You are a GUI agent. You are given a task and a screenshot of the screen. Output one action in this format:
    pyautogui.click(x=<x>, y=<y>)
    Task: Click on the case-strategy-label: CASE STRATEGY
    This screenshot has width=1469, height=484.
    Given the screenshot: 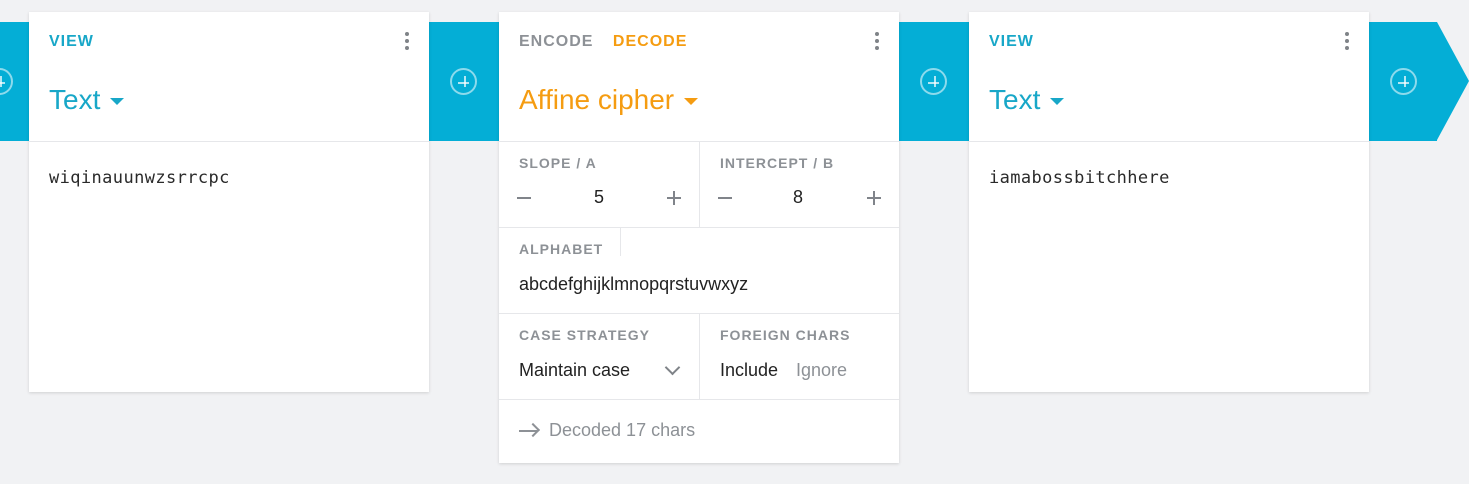 What is the action you would take?
    pyautogui.click(x=584, y=335)
    